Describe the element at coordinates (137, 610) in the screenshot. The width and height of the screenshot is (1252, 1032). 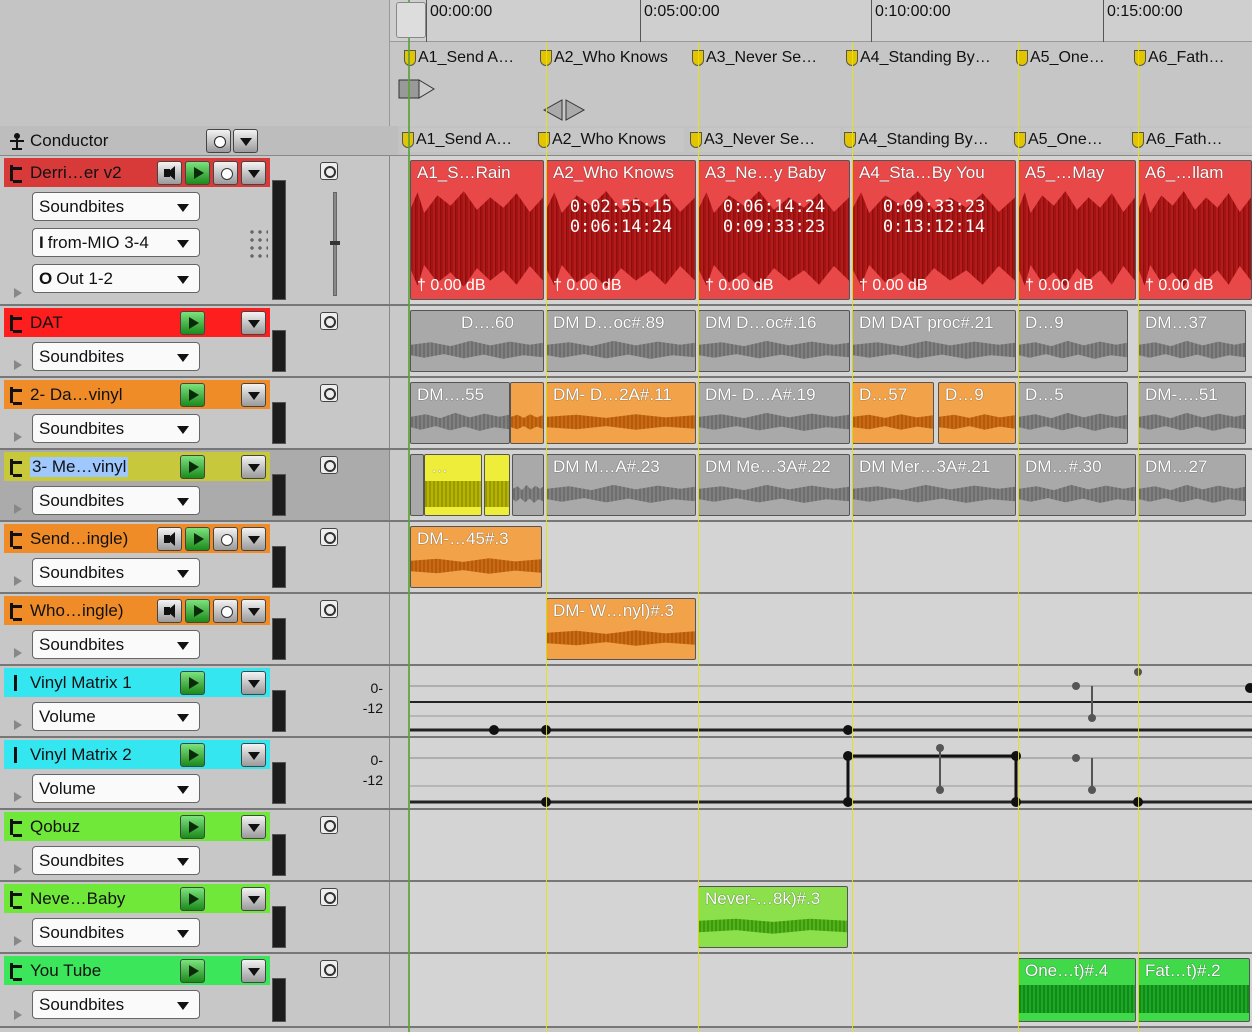
I see `track-name-bar: Who…ingle)` at that location.